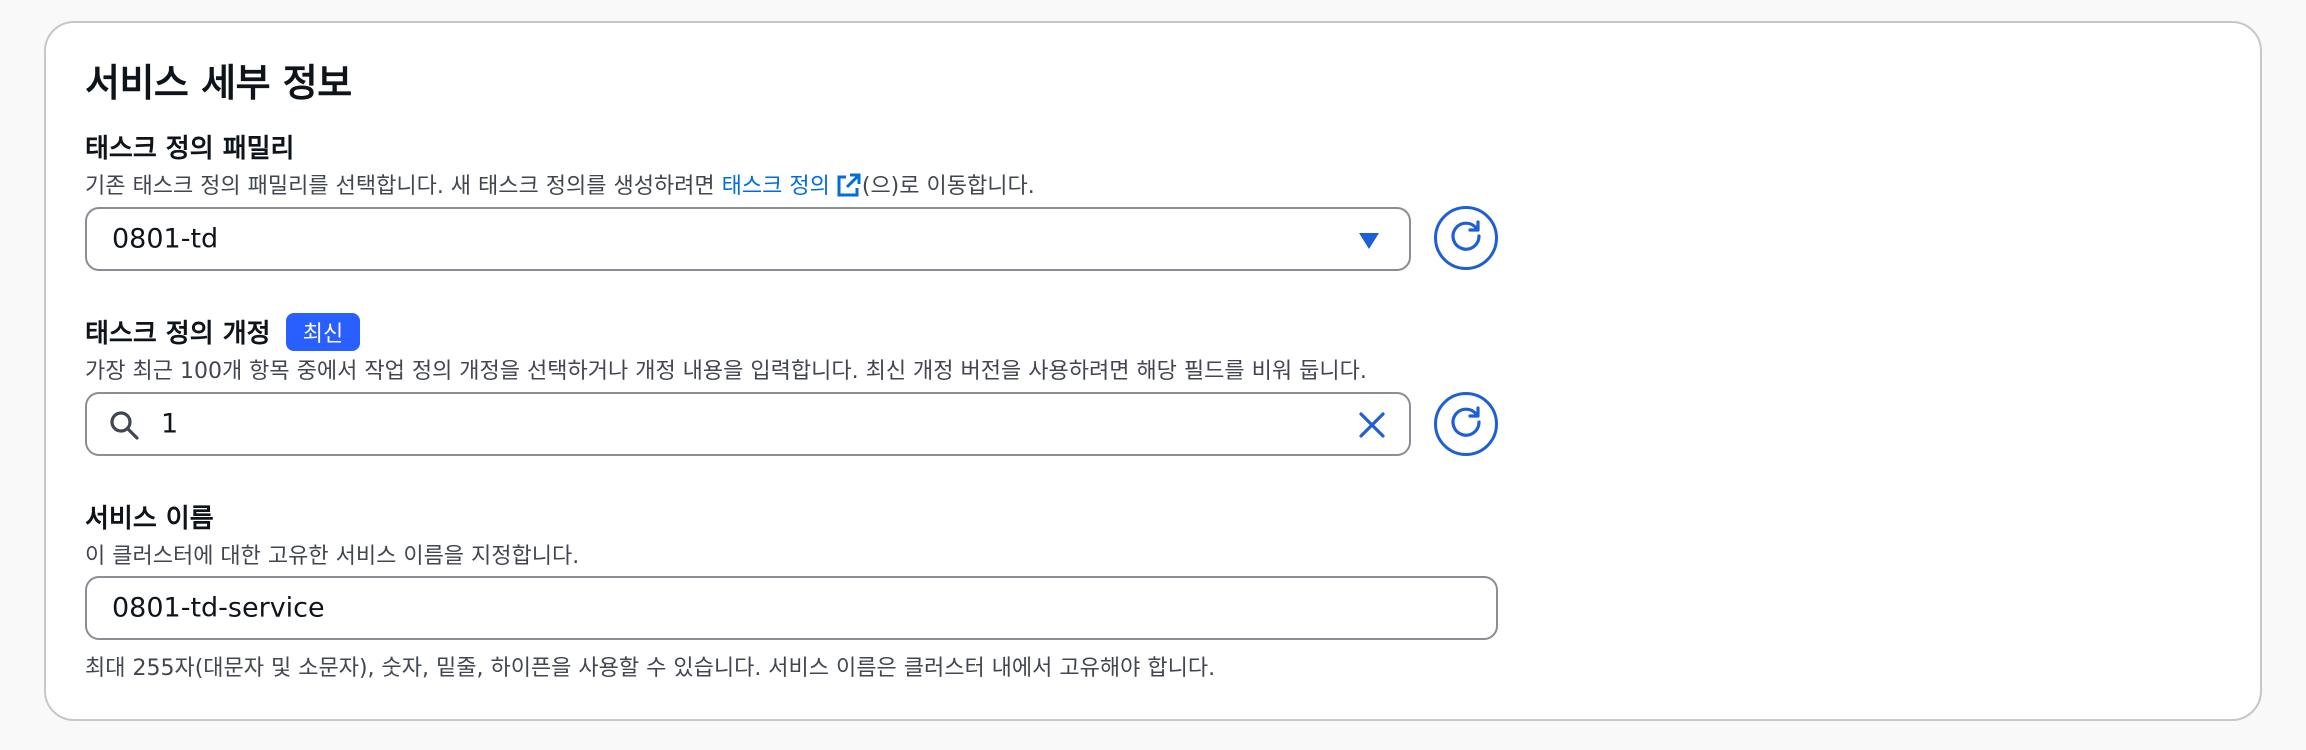 The height and width of the screenshot is (750, 2306). I want to click on family-label: 태스크 정의 패밀리, so click(190, 149).